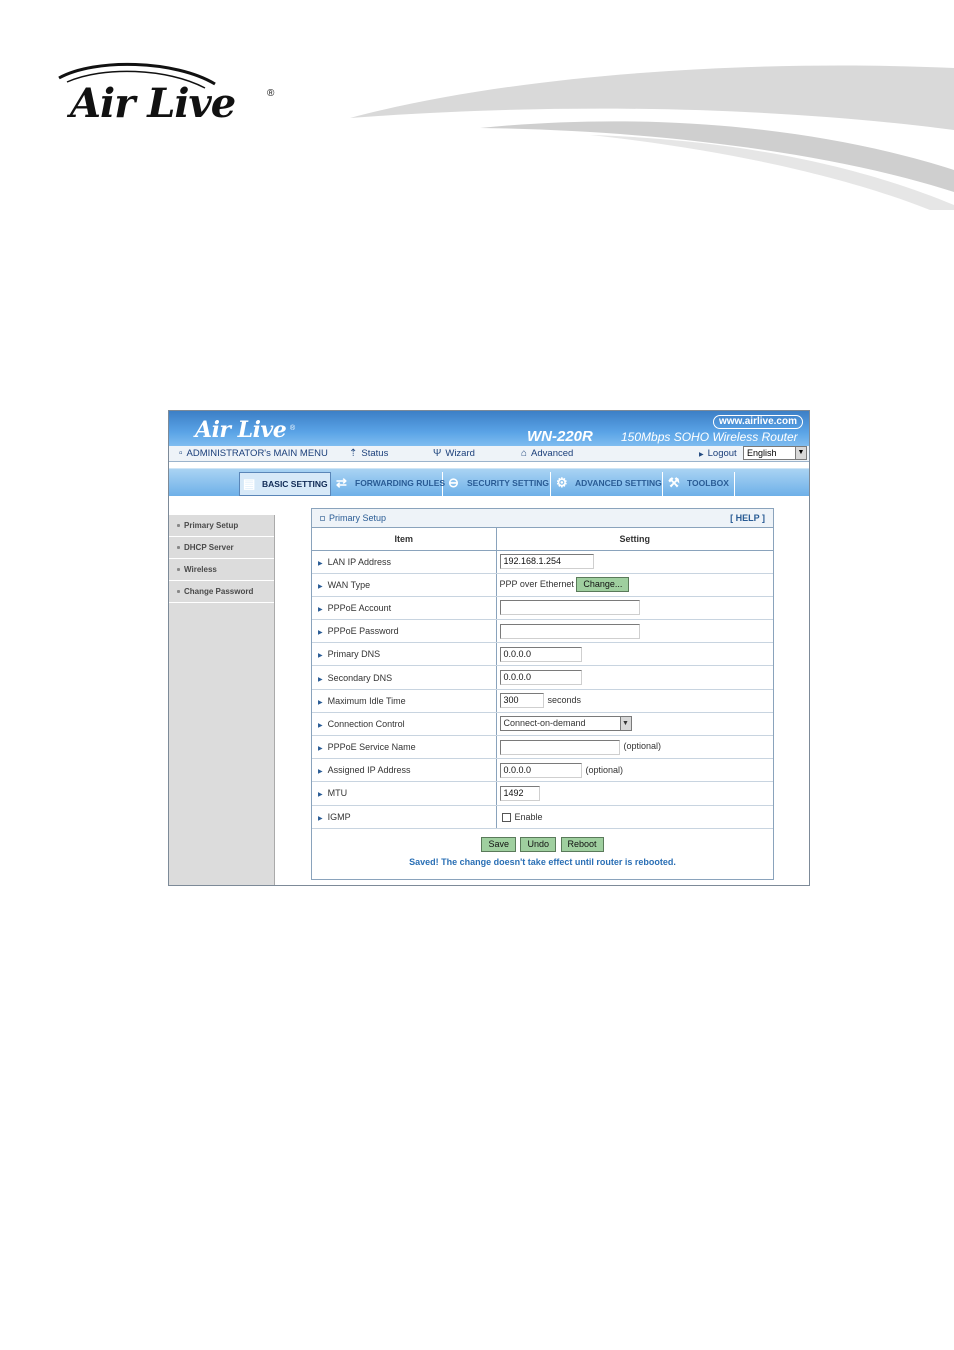  Describe the element at coordinates (341, 482) in the screenshot. I see `arrows-icon: ⇄` at that location.